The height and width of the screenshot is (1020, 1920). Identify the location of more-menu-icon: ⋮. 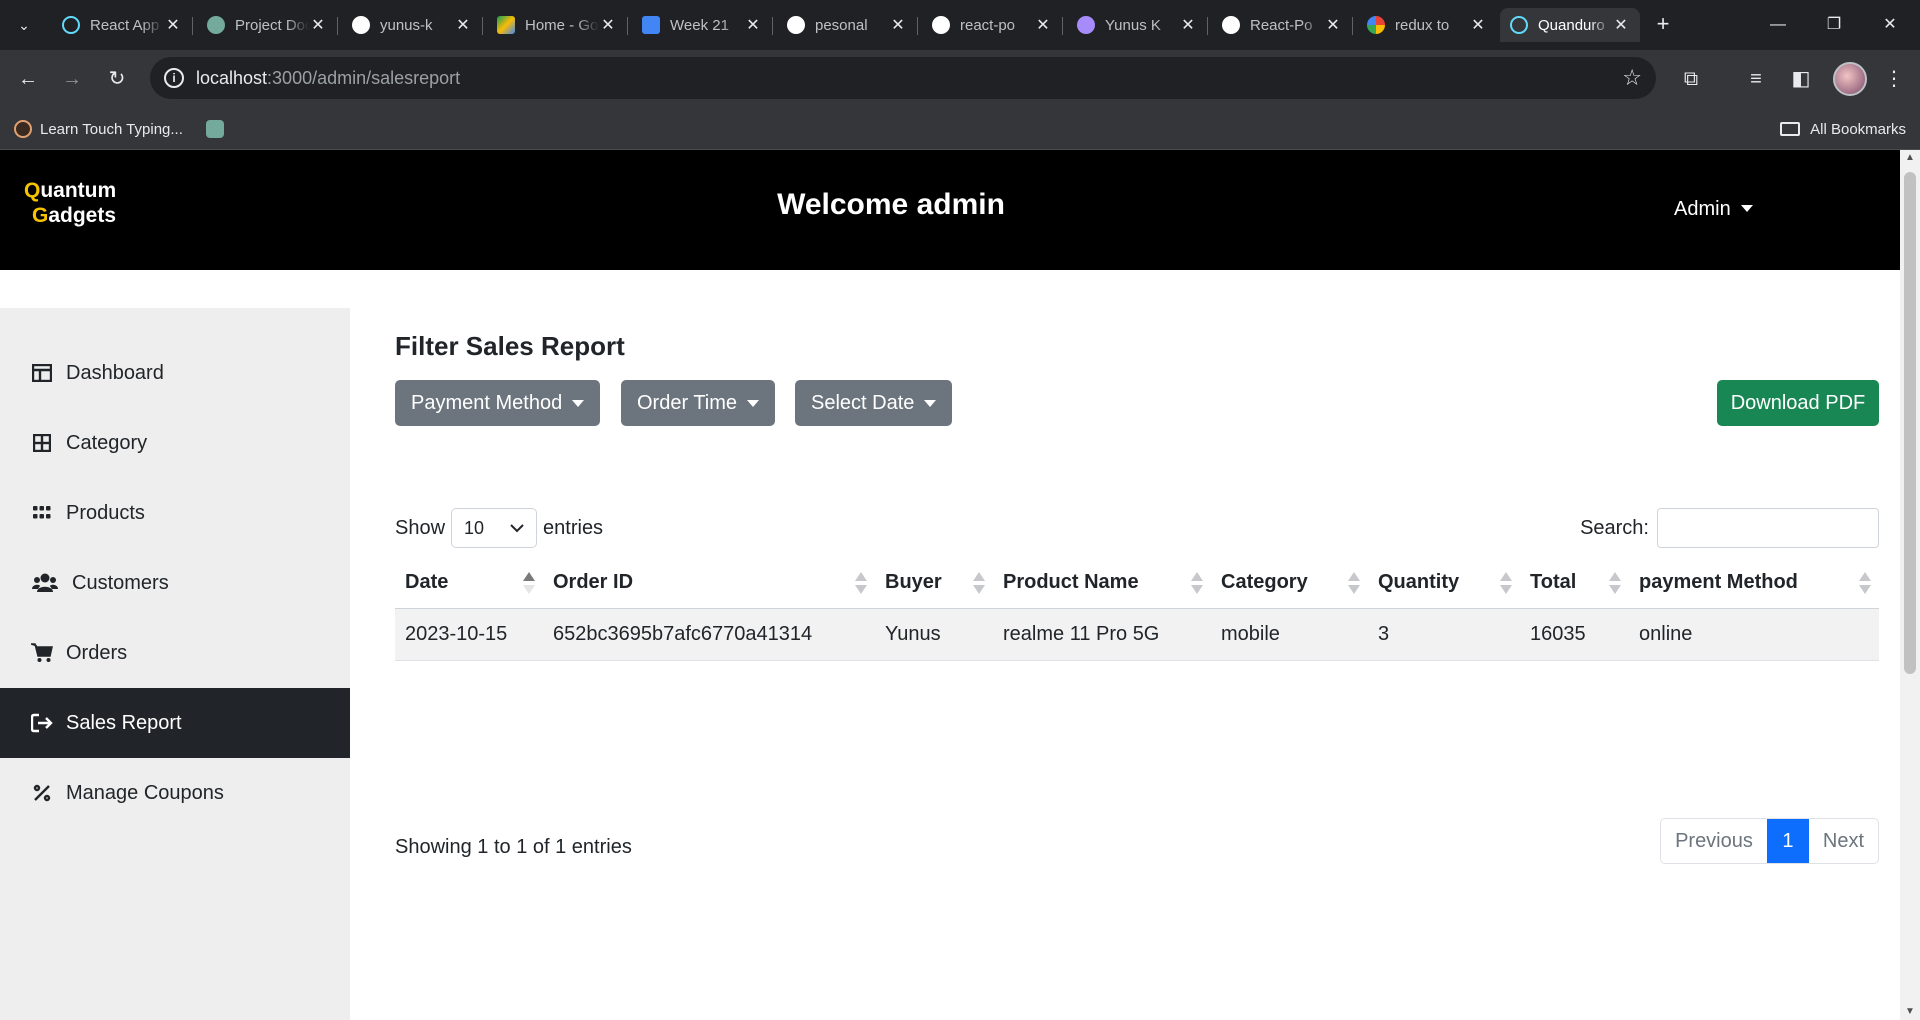
(1894, 79).